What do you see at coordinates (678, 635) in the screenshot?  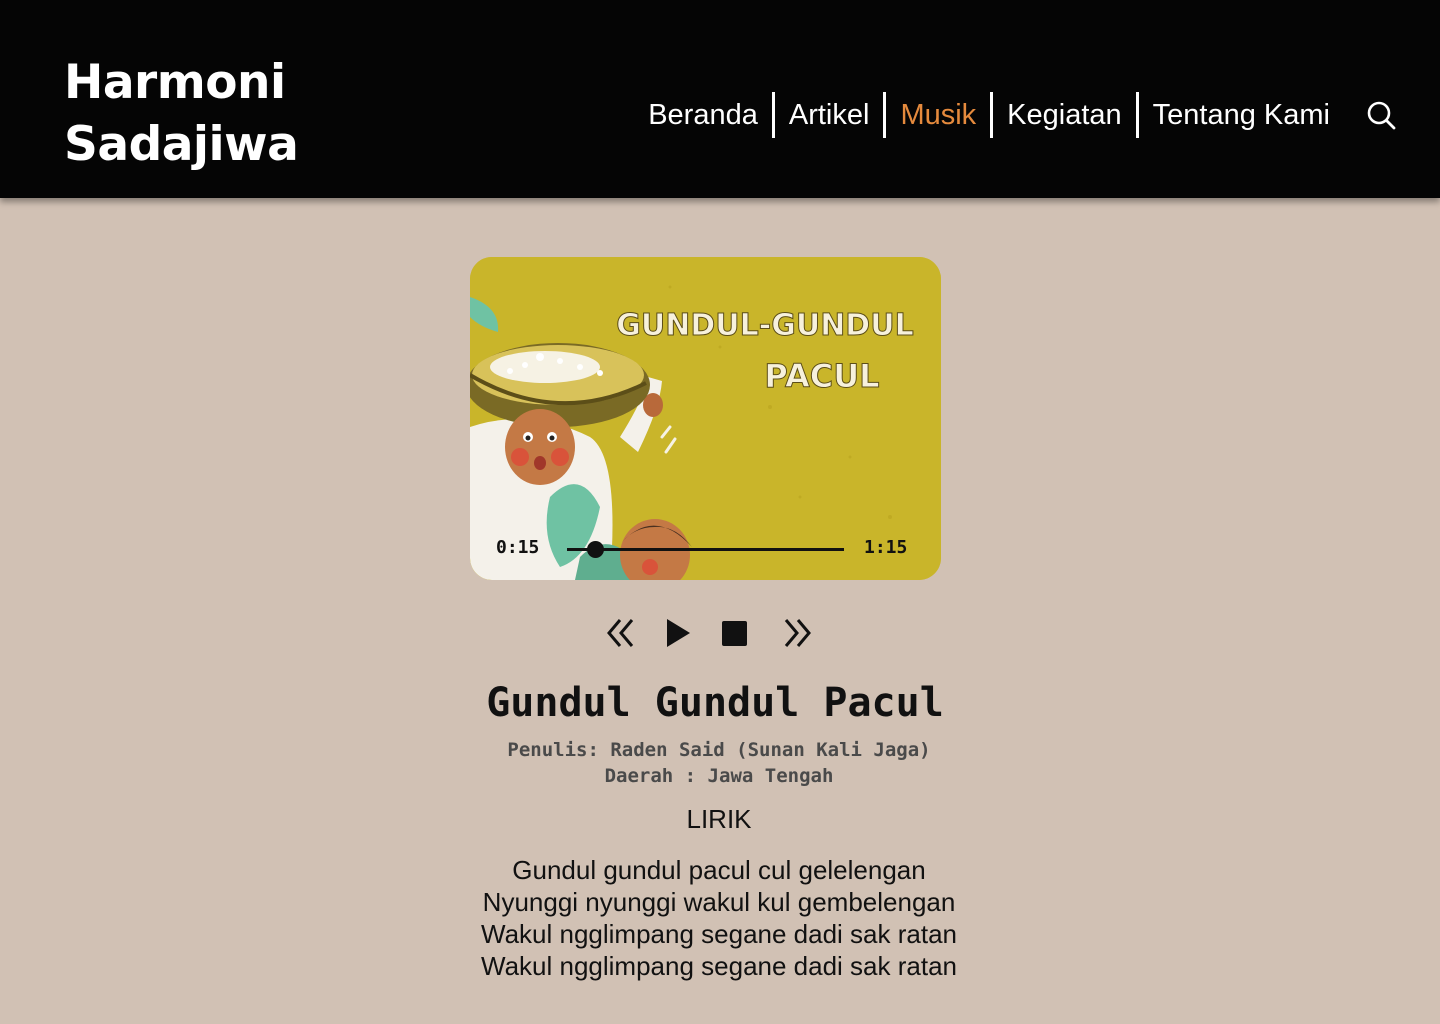 I see `play-icon` at bounding box center [678, 635].